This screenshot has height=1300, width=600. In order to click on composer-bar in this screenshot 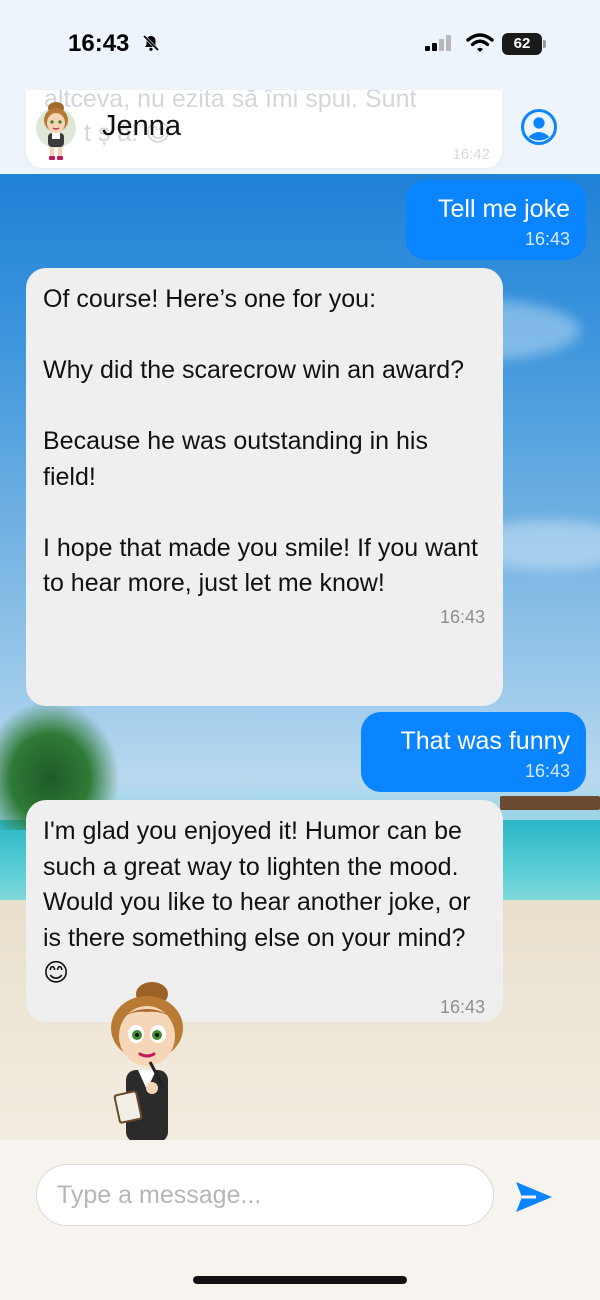, I will do `click(300, 1220)`.